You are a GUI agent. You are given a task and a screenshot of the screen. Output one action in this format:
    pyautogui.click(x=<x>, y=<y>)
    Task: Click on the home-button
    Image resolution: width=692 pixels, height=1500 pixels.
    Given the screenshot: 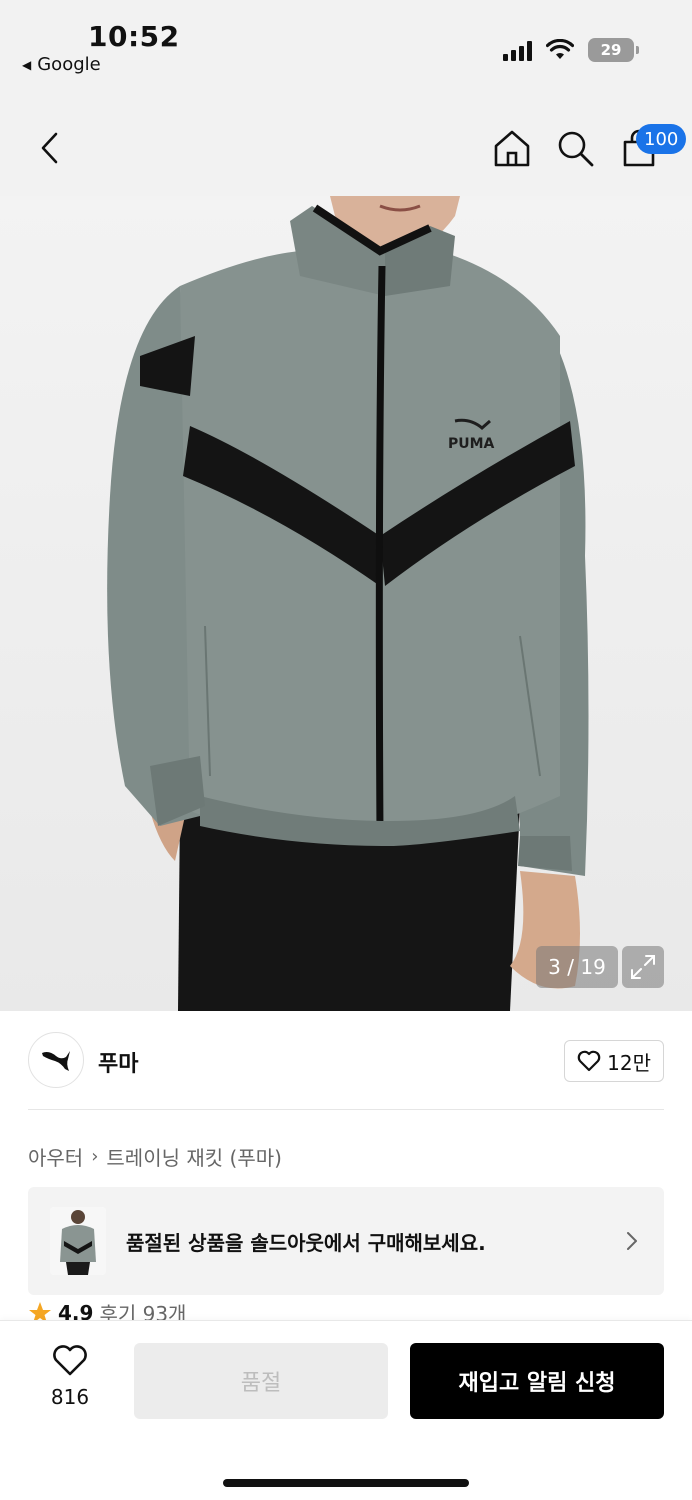 What is the action you would take?
    pyautogui.click(x=512, y=148)
    